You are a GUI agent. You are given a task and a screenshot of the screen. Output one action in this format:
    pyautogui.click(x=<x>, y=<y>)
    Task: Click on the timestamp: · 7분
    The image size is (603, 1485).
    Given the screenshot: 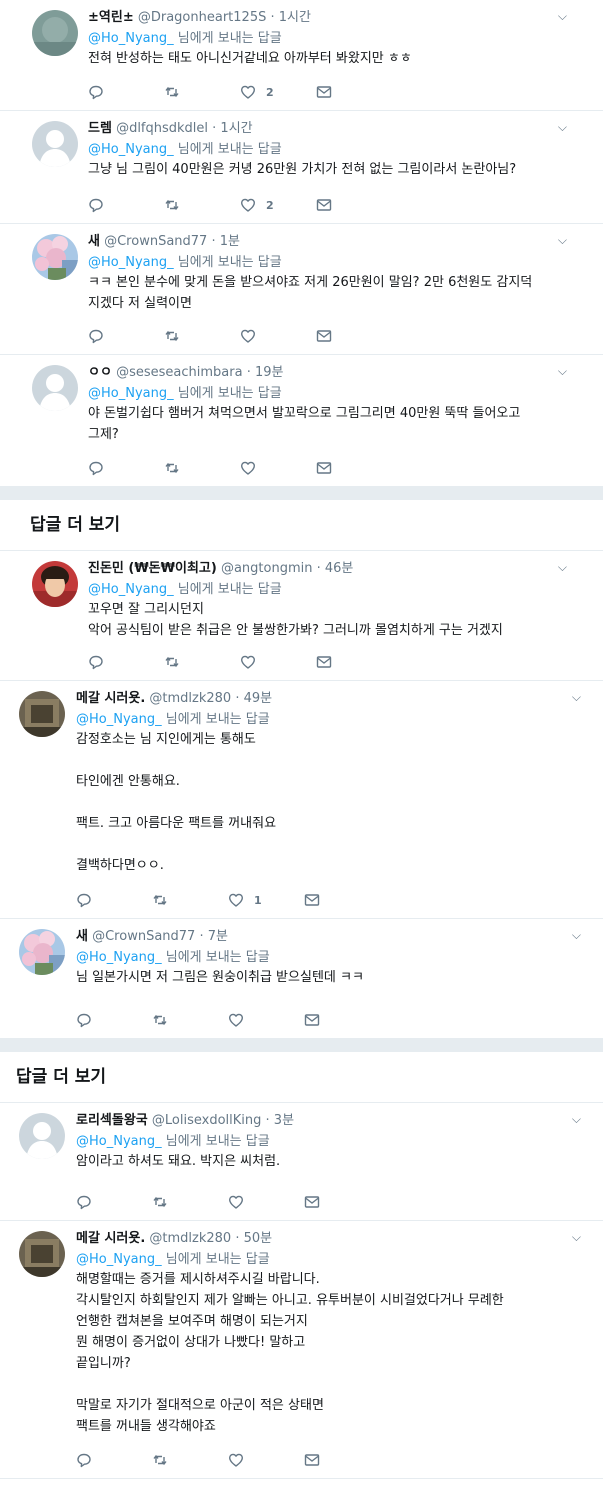 What is the action you would take?
    pyautogui.click(x=213, y=936)
    